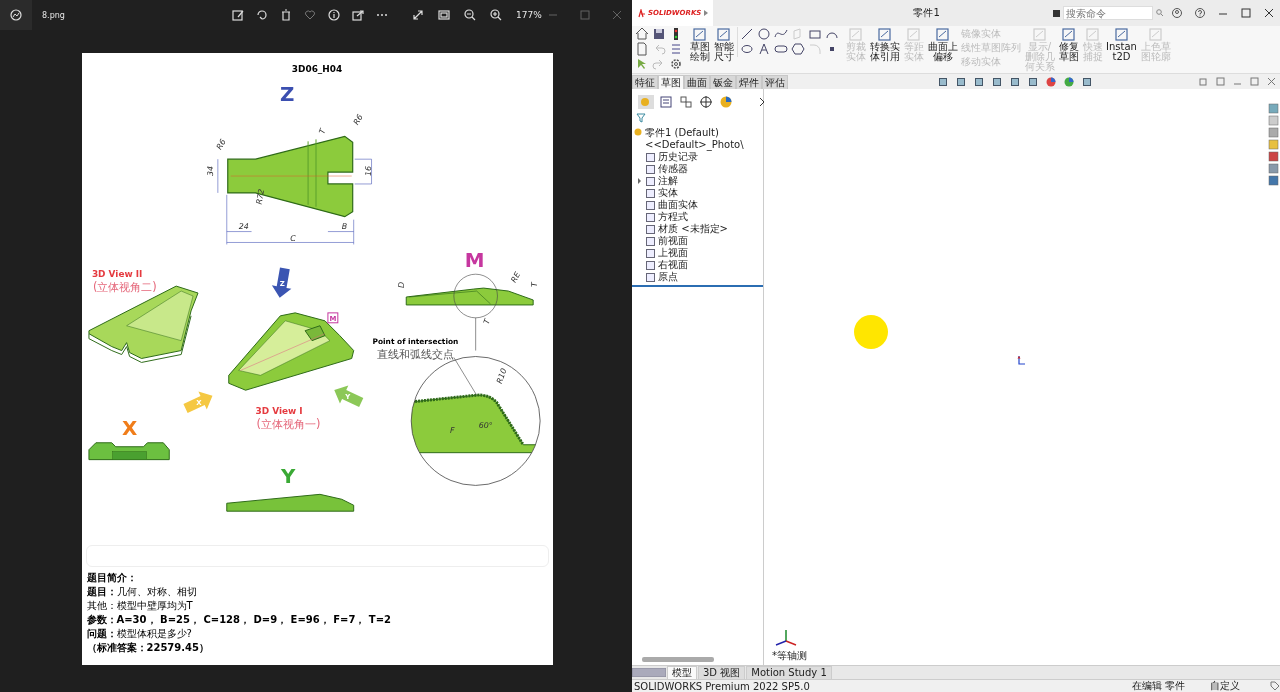 The image size is (1280, 692). What do you see at coordinates (641, 118) in the screenshot?
I see `filter-icon` at bounding box center [641, 118].